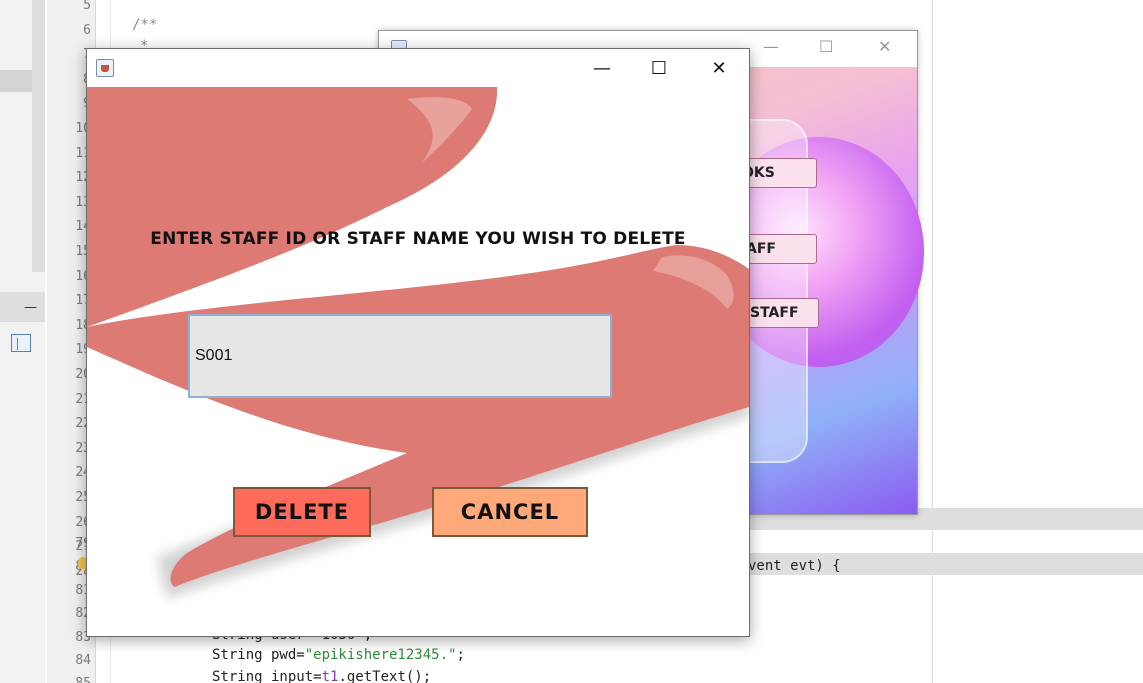 Image resolution: width=1143 pixels, height=683 pixels. What do you see at coordinates (83, 325) in the screenshot?
I see `line-number: 18` at bounding box center [83, 325].